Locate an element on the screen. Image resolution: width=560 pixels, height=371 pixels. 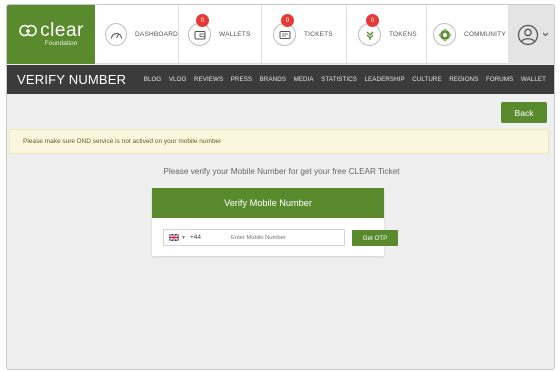
menu-item-culture: CULTURE is located at coordinates (426, 79).